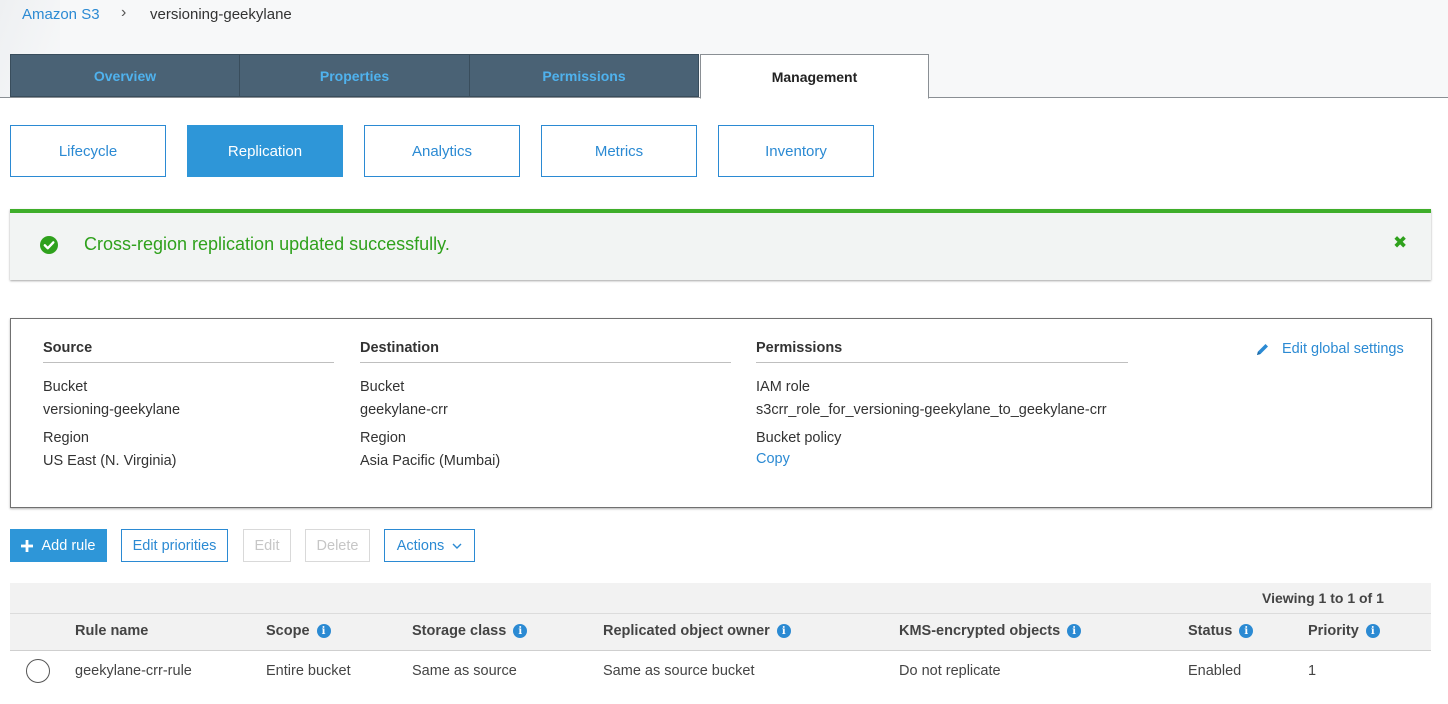 This screenshot has height=704, width=1448. I want to click on edit-button: Edit, so click(267, 545).